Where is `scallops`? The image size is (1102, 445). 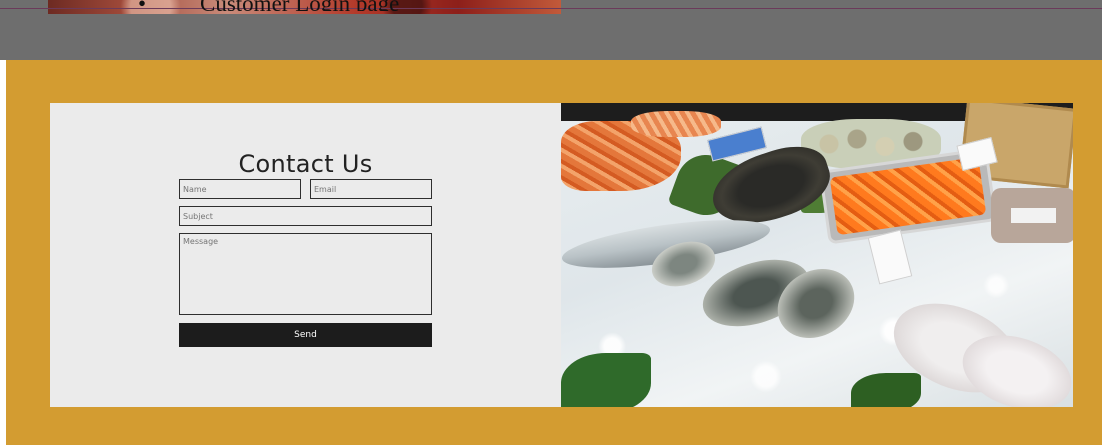
scallops is located at coordinates (1032, 215).